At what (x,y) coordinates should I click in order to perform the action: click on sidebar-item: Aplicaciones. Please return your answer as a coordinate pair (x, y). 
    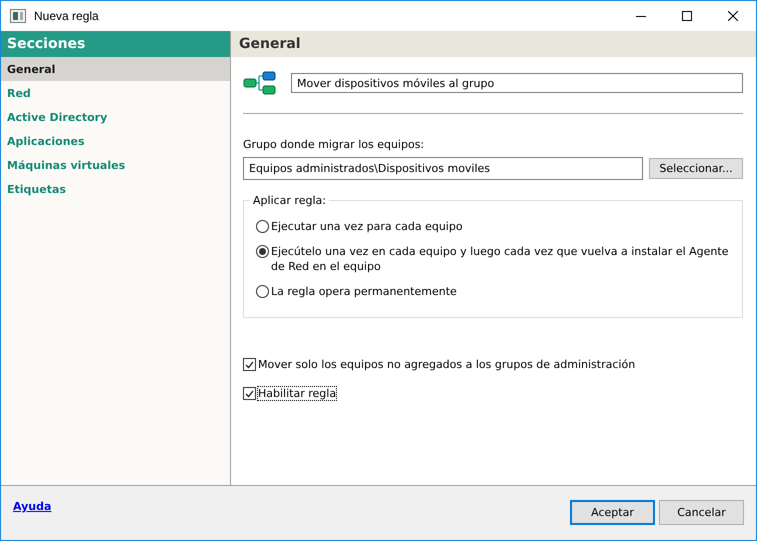
    Looking at the image, I should click on (115, 141).